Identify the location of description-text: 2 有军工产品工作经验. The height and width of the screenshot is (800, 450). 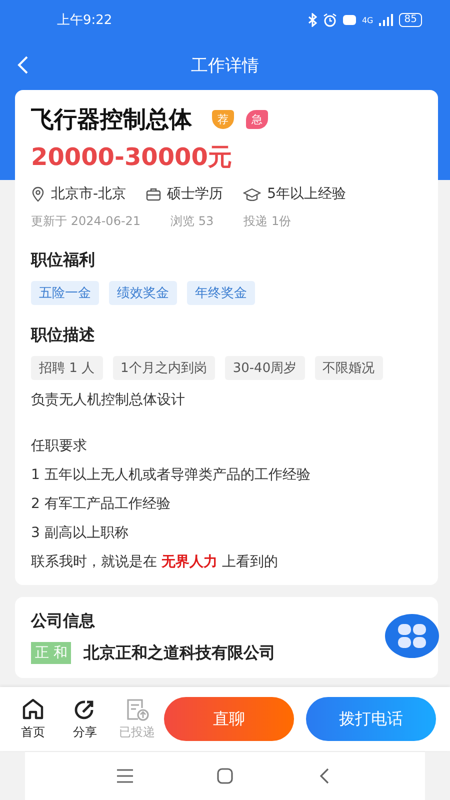
(101, 504).